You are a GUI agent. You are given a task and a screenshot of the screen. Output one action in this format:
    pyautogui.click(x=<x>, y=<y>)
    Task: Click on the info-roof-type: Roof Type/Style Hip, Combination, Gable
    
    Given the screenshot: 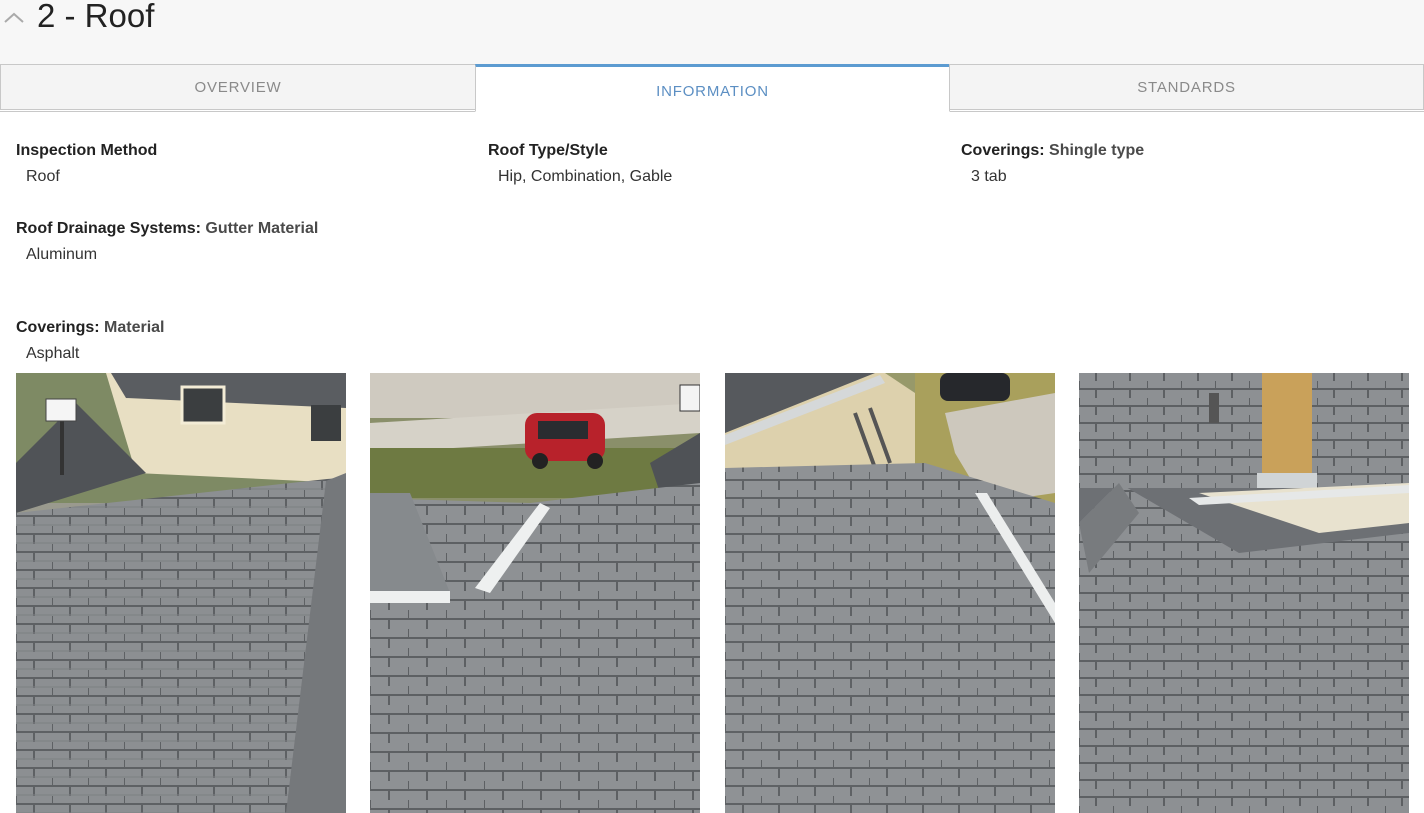 What is the action you would take?
    pyautogui.click(x=580, y=164)
    